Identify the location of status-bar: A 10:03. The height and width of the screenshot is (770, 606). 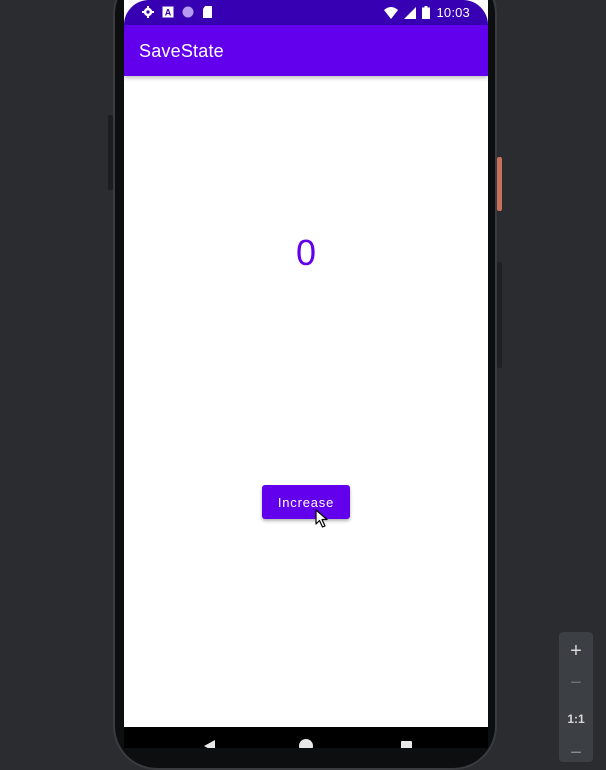
(306, 12).